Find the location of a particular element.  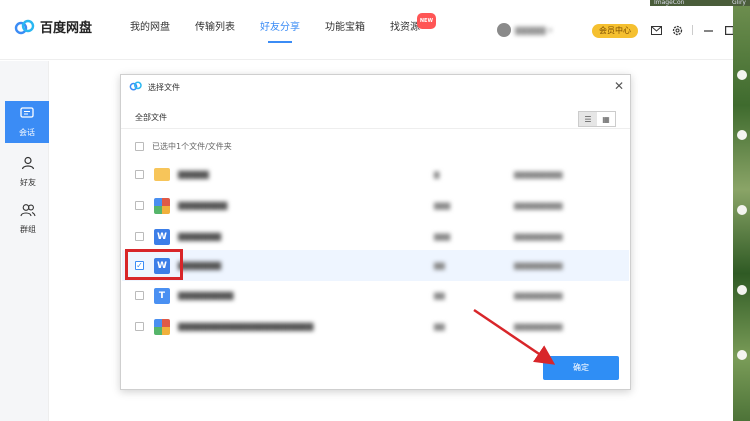

mail-icon is located at coordinates (656, 30).